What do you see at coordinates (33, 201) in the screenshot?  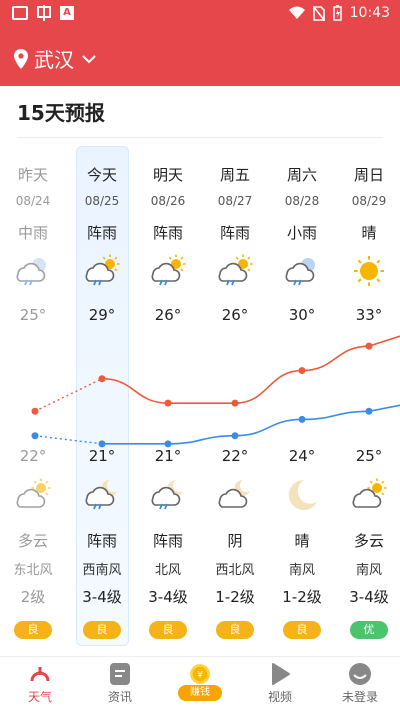 I see `day-date: 08/24` at bounding box center [33, 201].